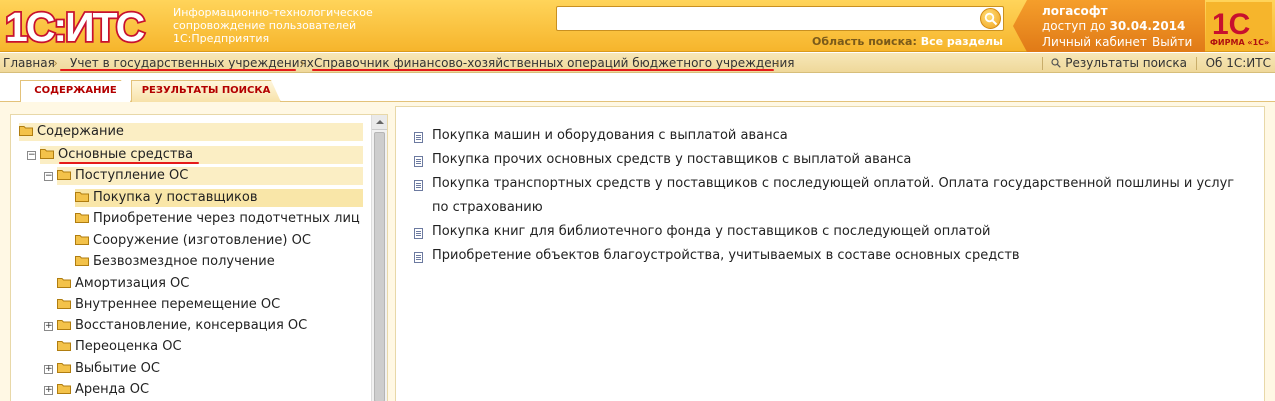  Describe the element at coordinates (1126, 63) in the screenshot. I see `search-results-link: Результаты поиска` at that location.